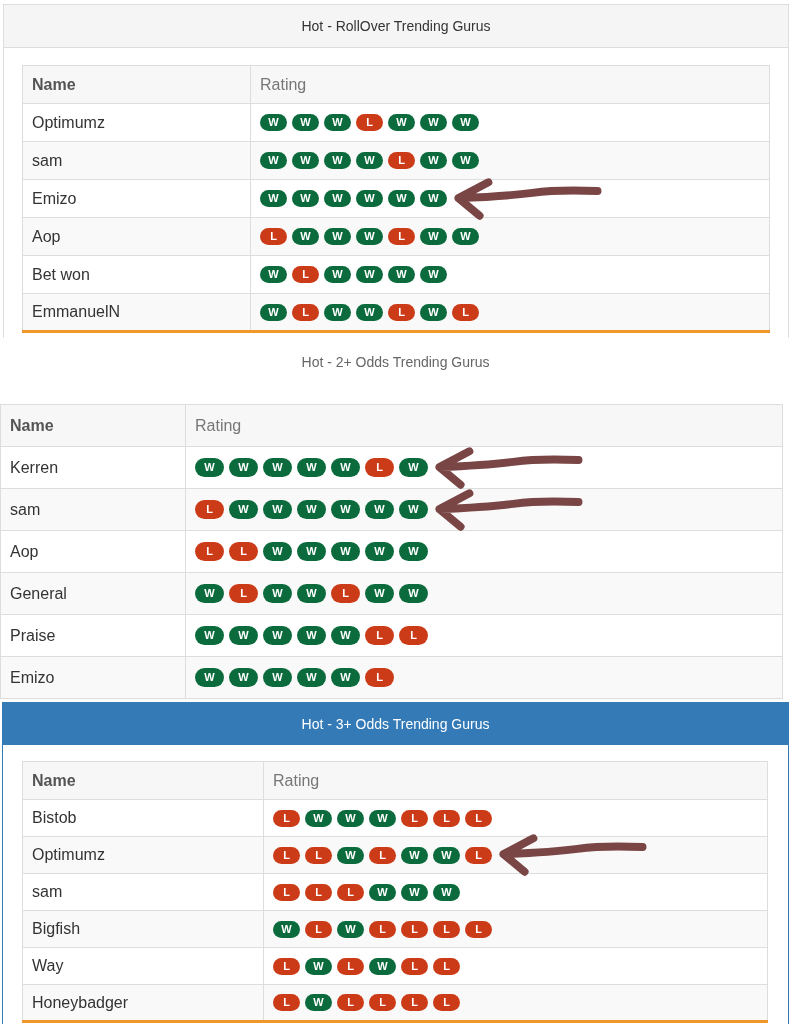 The height and width of the screenshot is (1024, 791). I want to click on table-cell: Praise, so click(93, 635).